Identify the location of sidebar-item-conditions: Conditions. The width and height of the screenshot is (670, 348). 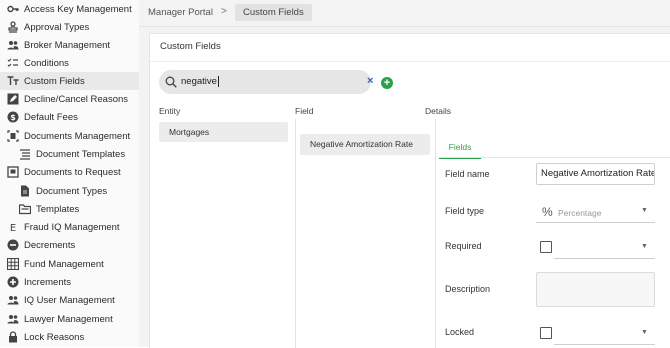
(69, 63).